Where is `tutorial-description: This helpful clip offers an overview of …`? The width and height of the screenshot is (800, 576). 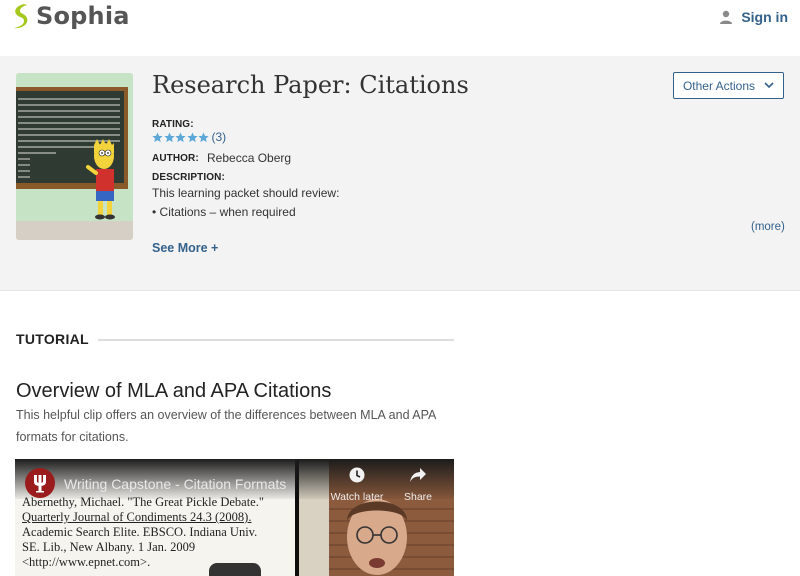 tutorial-description: This helpful clip offers an overview of … is located at coordinates (226, 426).